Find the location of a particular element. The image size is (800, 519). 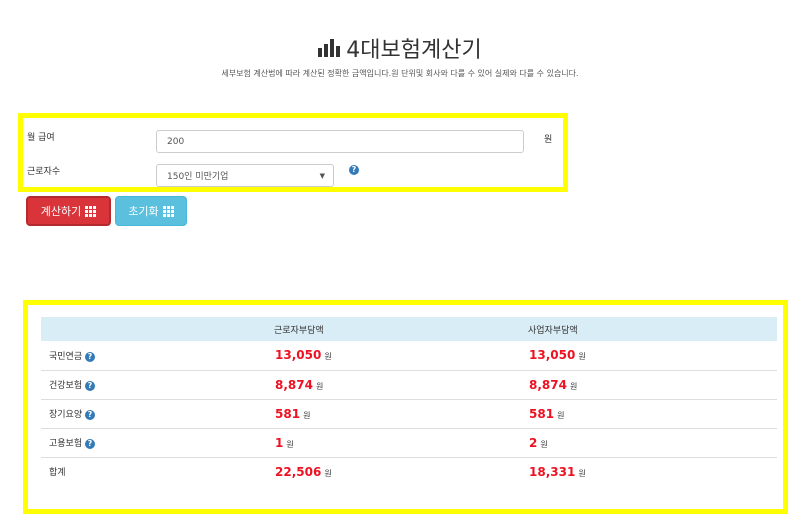

row-label: 국민연금 ? is located at coordinates (157, 356).